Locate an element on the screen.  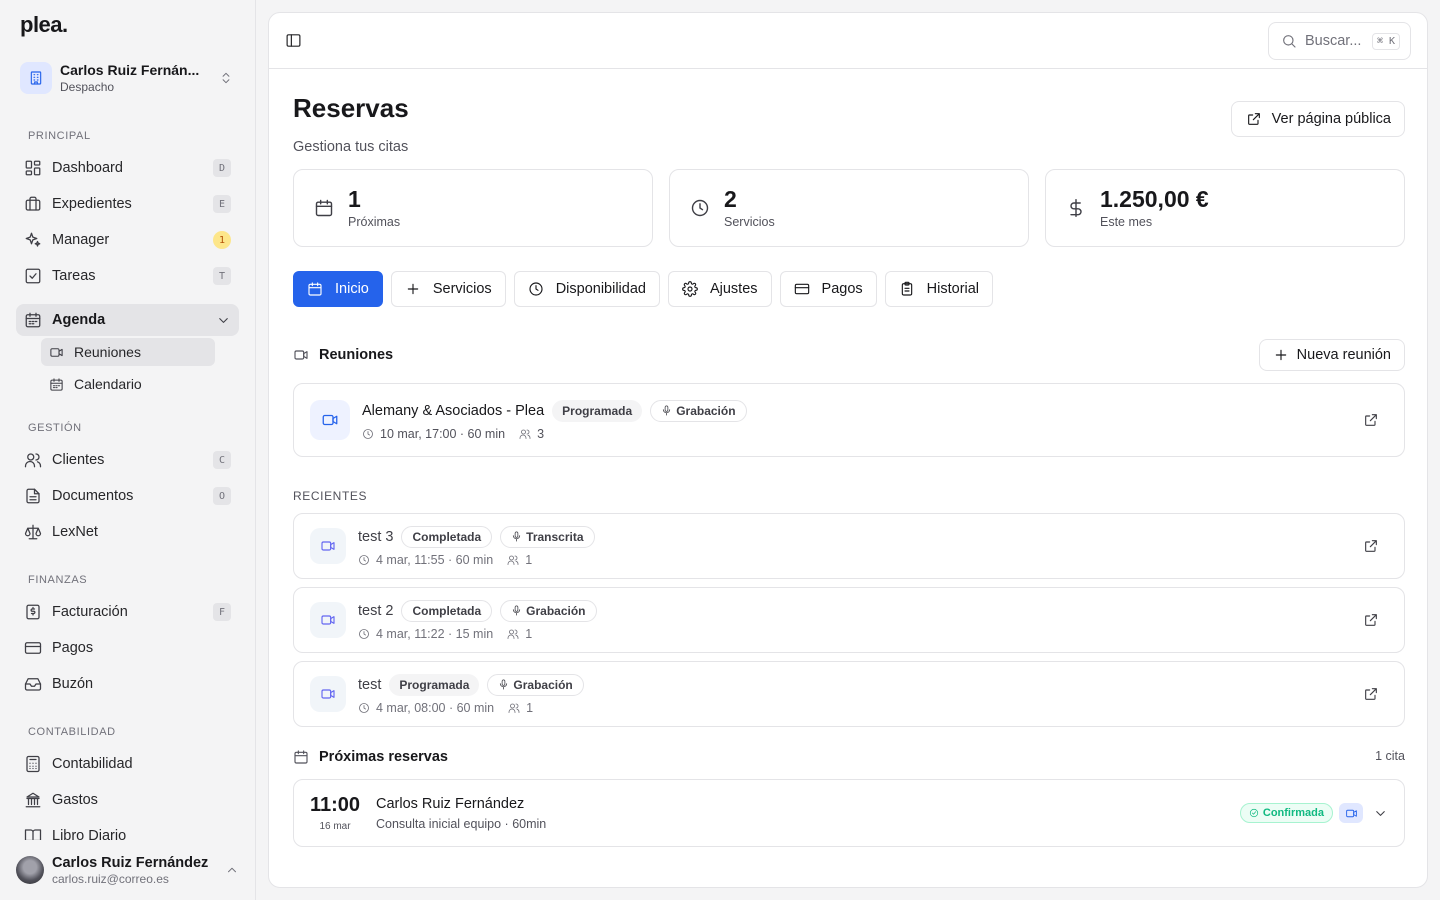
tab-pagos: Pagos is located at coordinates (828, 289).